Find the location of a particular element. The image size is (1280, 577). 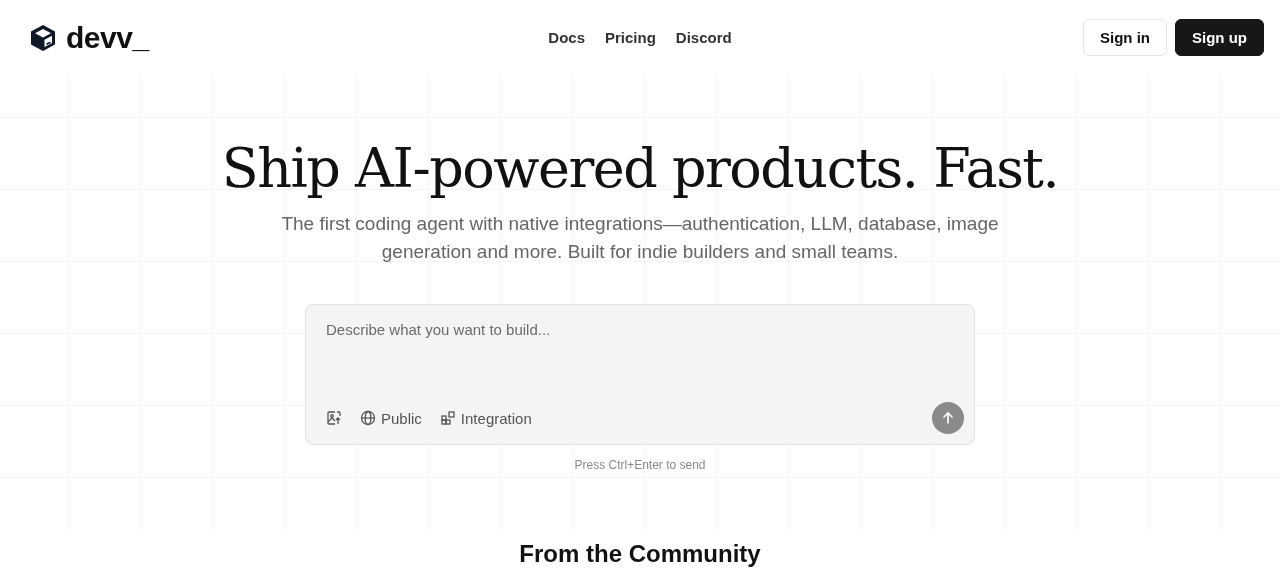

visibility-button: Public is located at coordinates (391, 418).